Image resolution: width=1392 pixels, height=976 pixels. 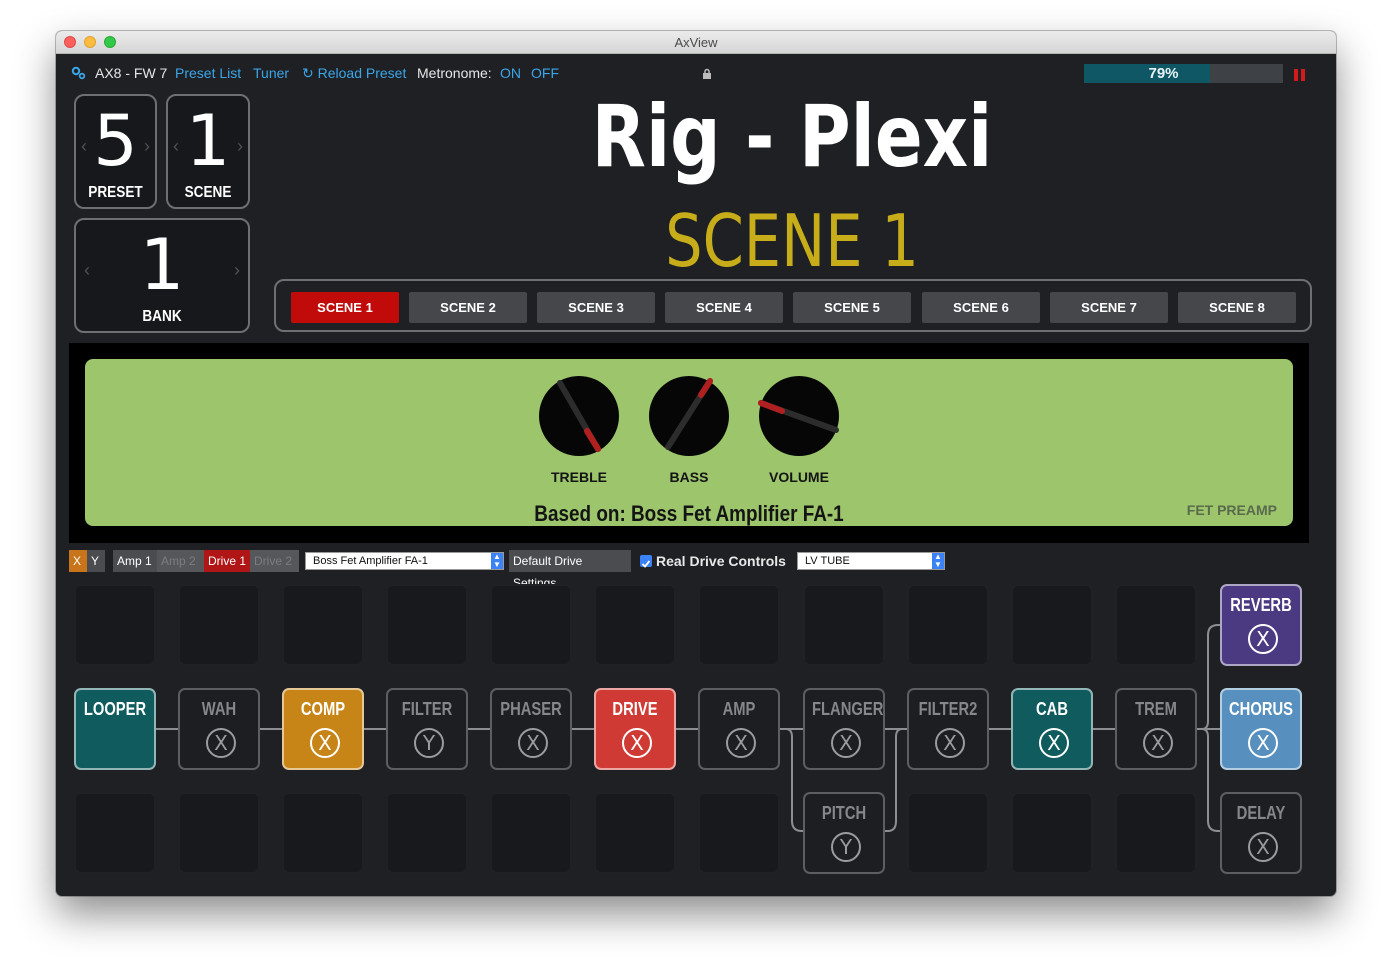 What do you see at coordinates (219, 709) in the screenshot?
I see `block-label: WAH` at bounding box center [219, 709].